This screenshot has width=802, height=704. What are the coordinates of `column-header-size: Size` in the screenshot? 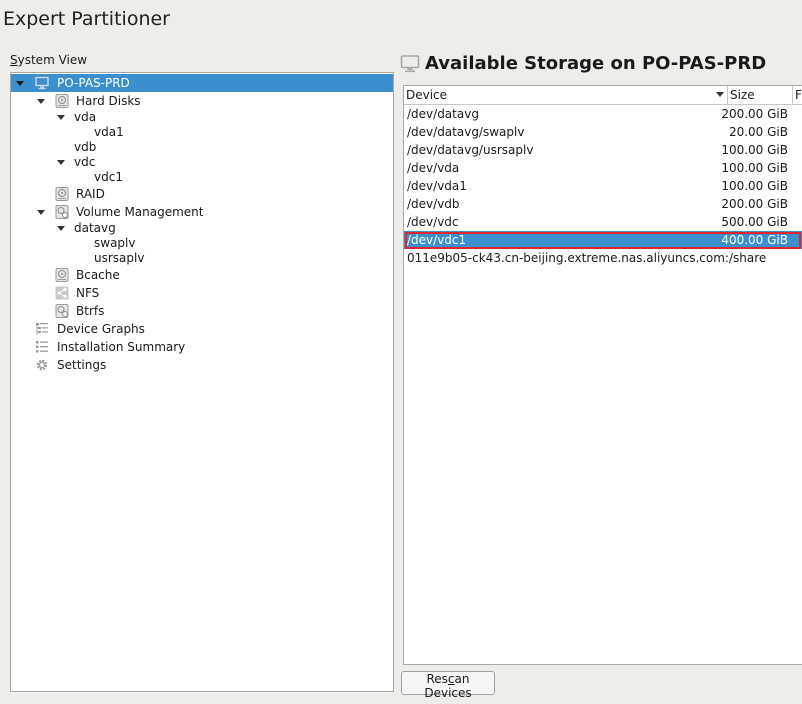 It's located at (760, 95).